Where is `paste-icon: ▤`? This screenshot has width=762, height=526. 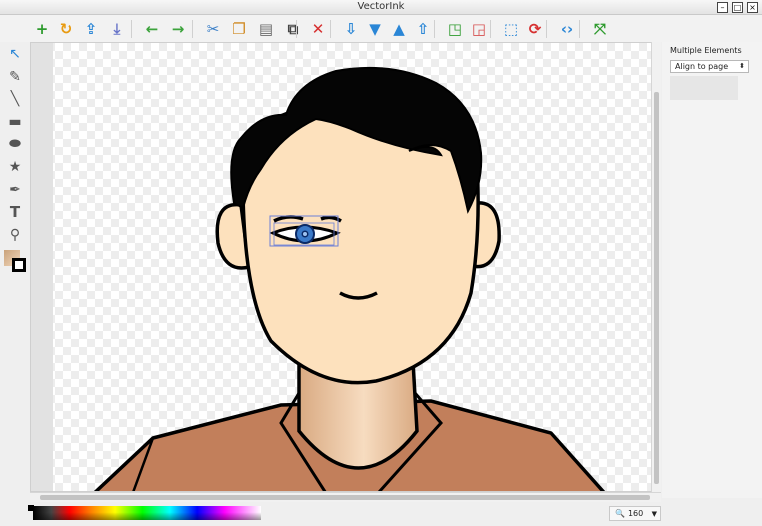
paste-icon: ▤ is located at coordinates (266, 28).